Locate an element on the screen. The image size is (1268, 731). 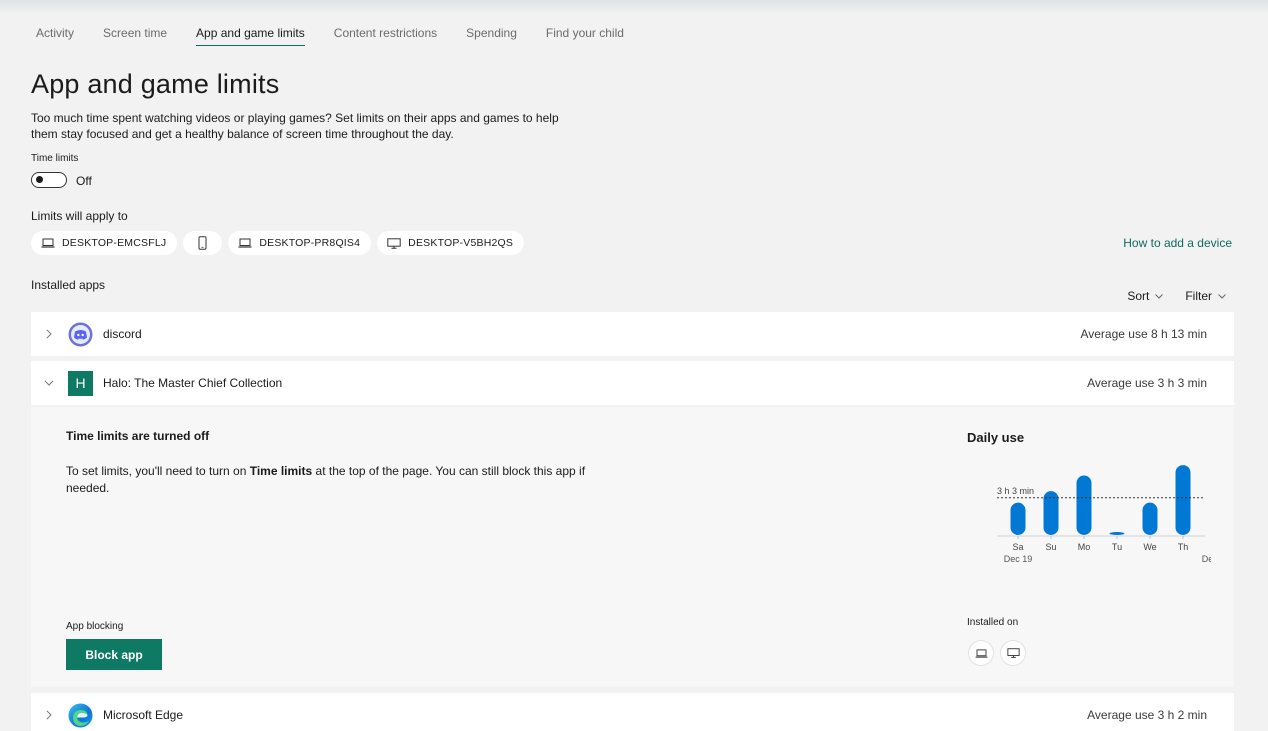
filter-button: Filter is located at coordinates (1205, 296).